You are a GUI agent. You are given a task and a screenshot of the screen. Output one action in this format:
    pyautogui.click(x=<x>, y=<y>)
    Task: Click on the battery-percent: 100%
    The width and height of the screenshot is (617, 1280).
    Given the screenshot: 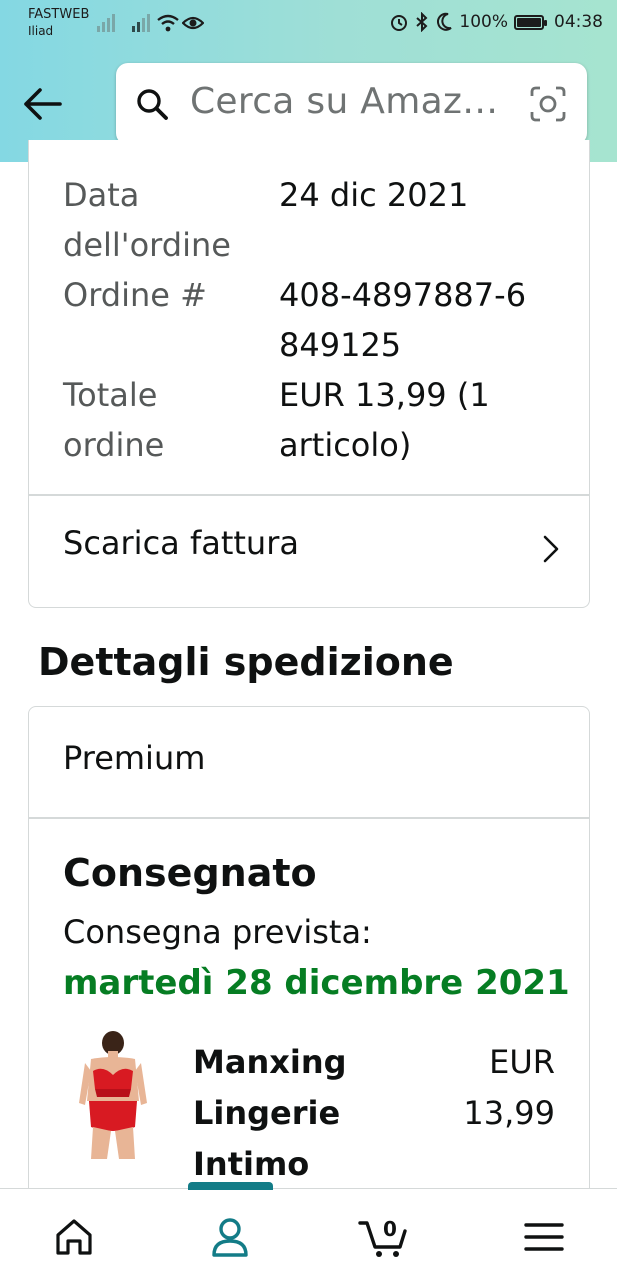 What is the action you would take?
    pyautogui.click(x=483, y=22)
    